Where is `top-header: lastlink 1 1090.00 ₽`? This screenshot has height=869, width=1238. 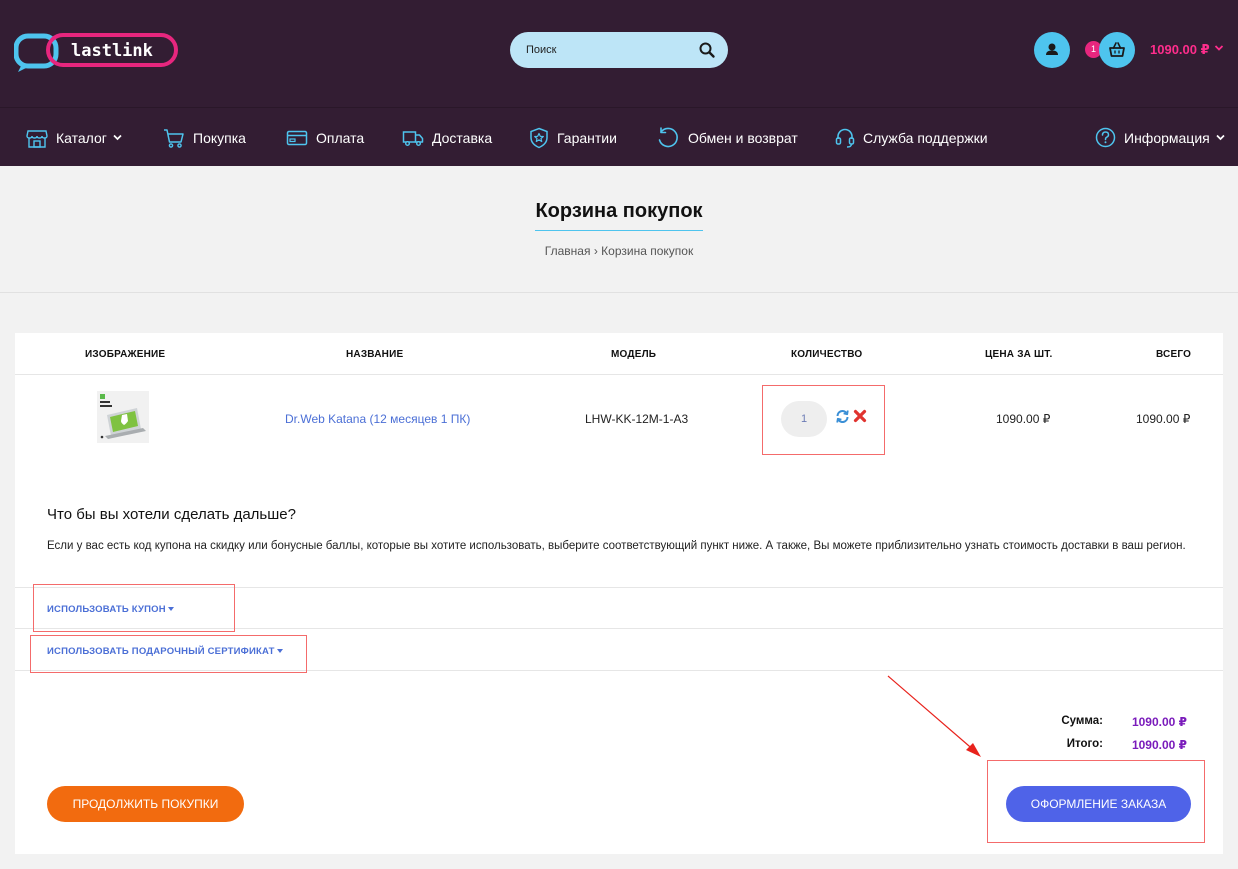
top-header: lastlink 1 1090.00 ₽ is located at coordinates (619, 53).